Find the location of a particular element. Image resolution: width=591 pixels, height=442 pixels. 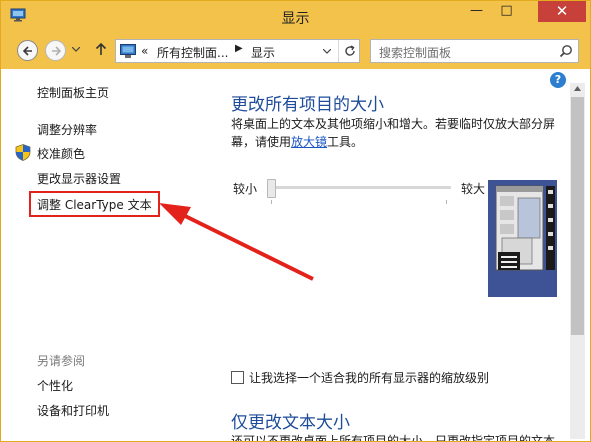

sidebar-item-devices-and-printers: 设备和打印机 is located at coordinates (73, 410).